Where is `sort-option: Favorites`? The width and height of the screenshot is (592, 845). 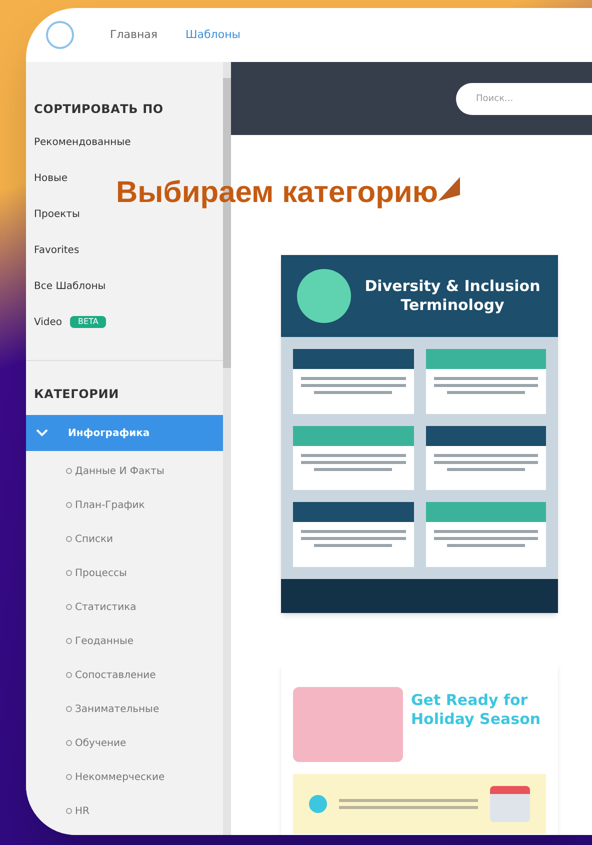 sort-option: Favorites is located at coordinates (57, 250).